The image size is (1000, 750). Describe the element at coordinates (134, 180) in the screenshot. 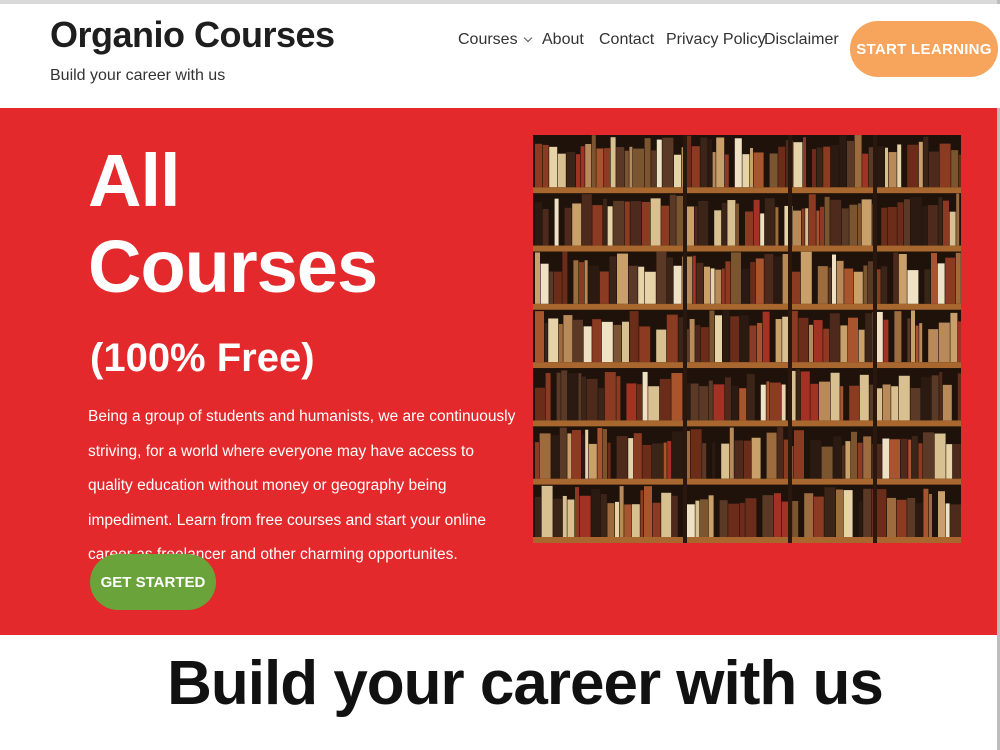

I see `hero-title-line-1: All` at that location.